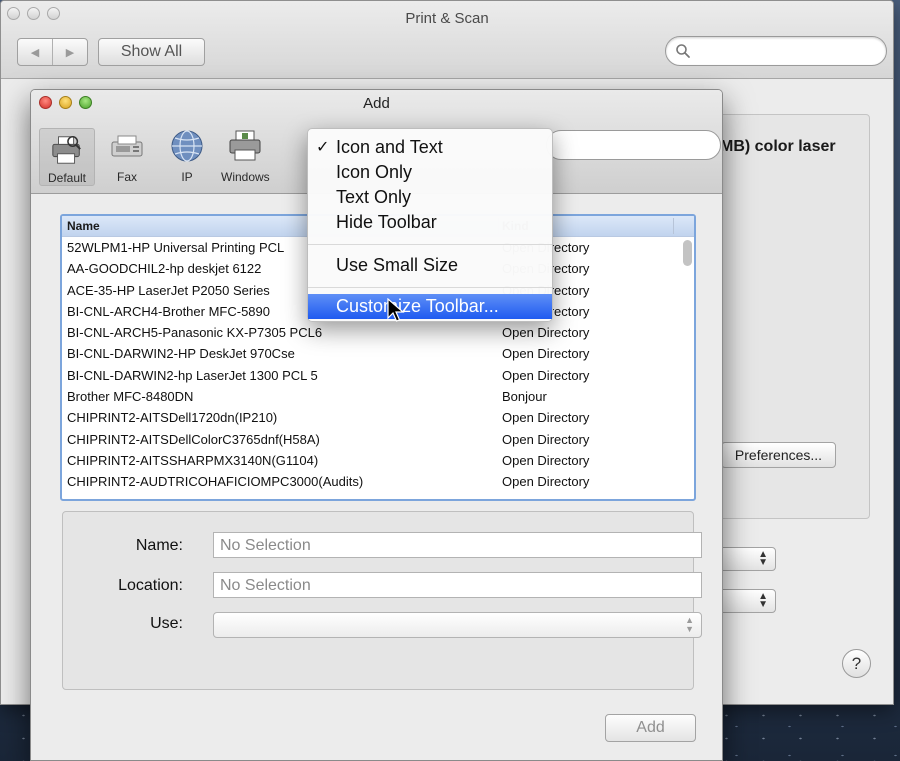  Describe the element at coordinates (192, 375) in the screenshot. I see `printer-name: BI-CNL-DARWIN2-hp LaserJet 1300 PCL 5` at that location.